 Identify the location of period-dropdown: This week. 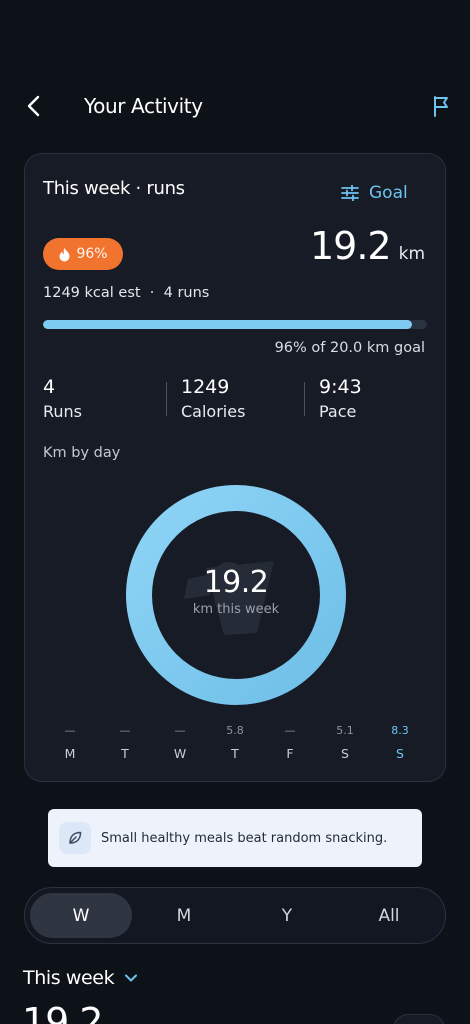
(80, 978).